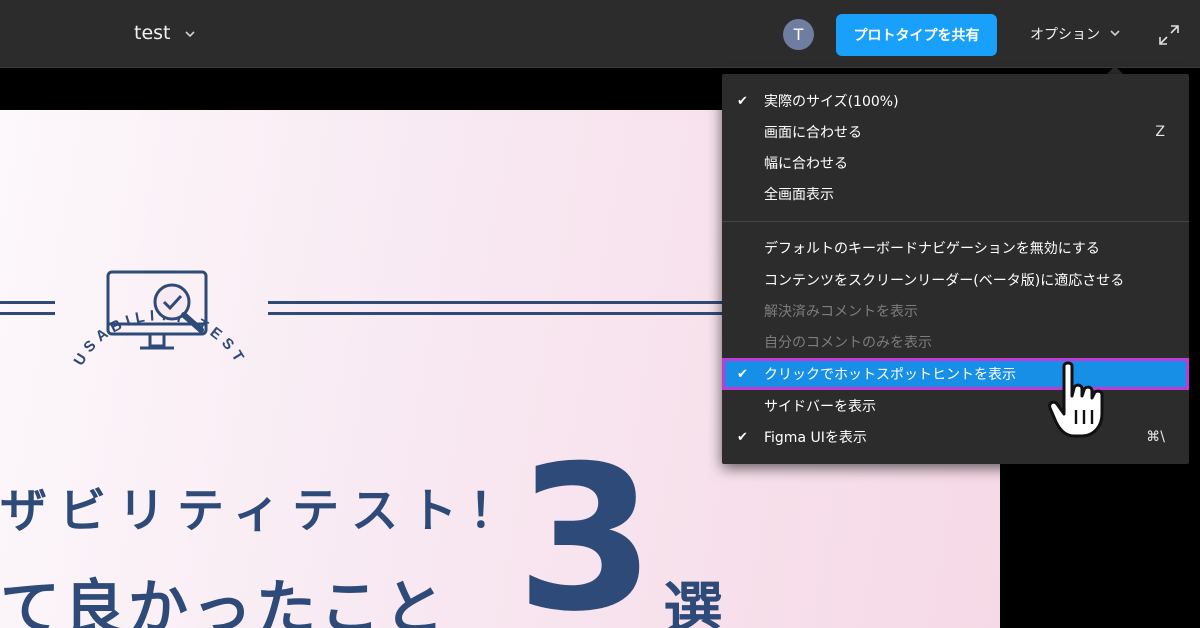 This screenshot has height=628, width=1200. What do you see at coordinates (600, 34) in the screenshot?
I see `toolbar: test T プロトタイプを共有 オプション` at bounding box center [600, 34].